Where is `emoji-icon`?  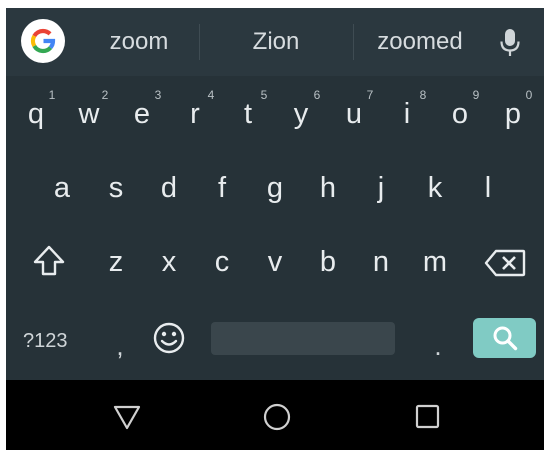 emoji-icon is located at coordinates (169, 338).